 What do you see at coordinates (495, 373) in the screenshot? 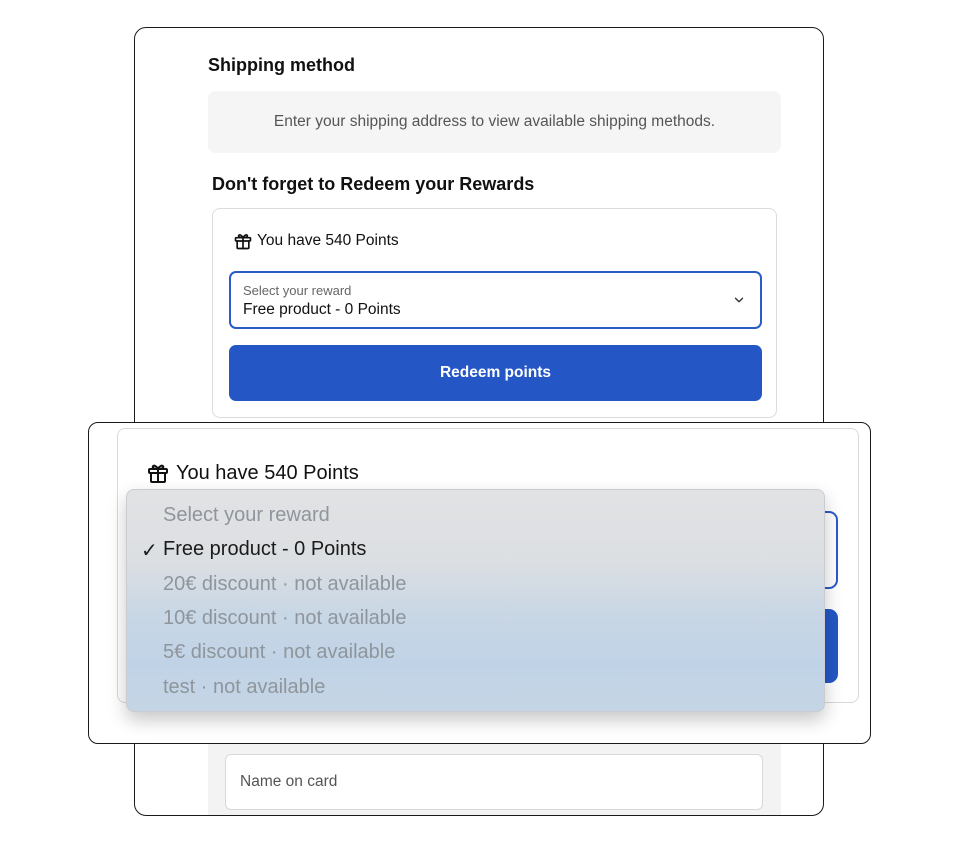
I see `redeem-points-button: Redeem points` at bounding box center [495, 373].